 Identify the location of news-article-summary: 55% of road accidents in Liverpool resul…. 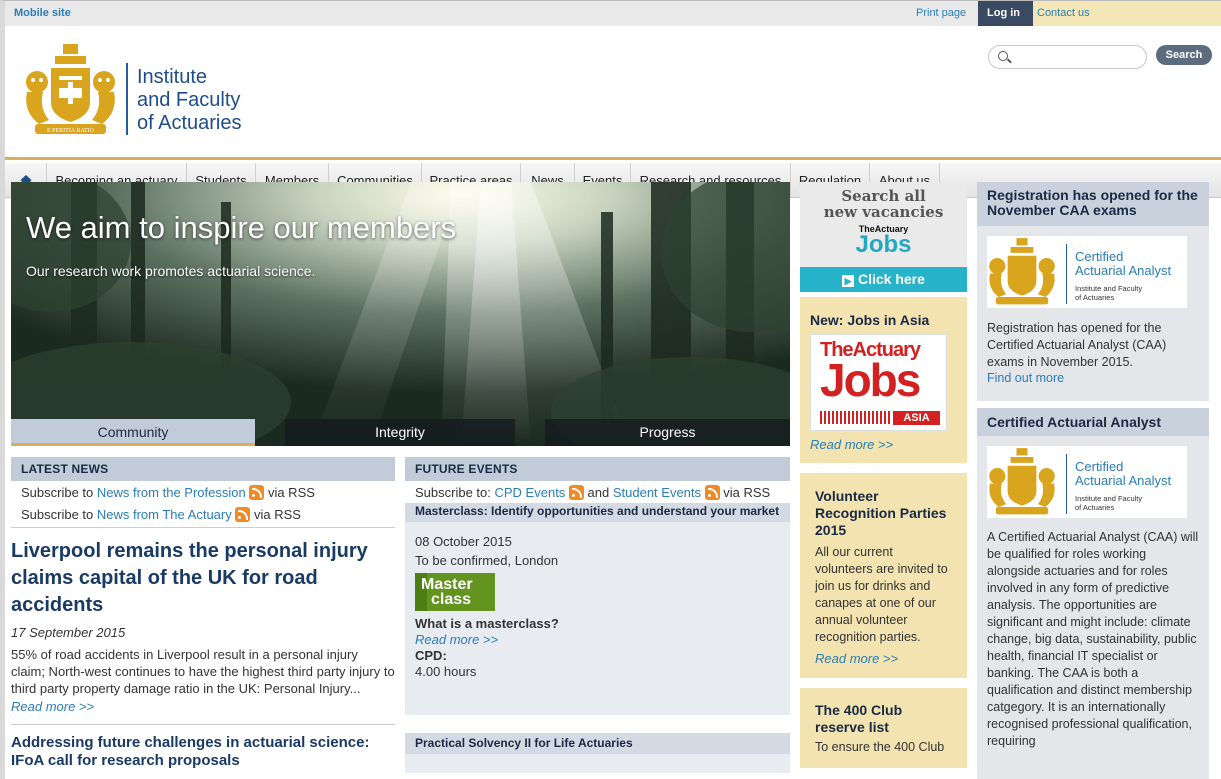
(203, 671).